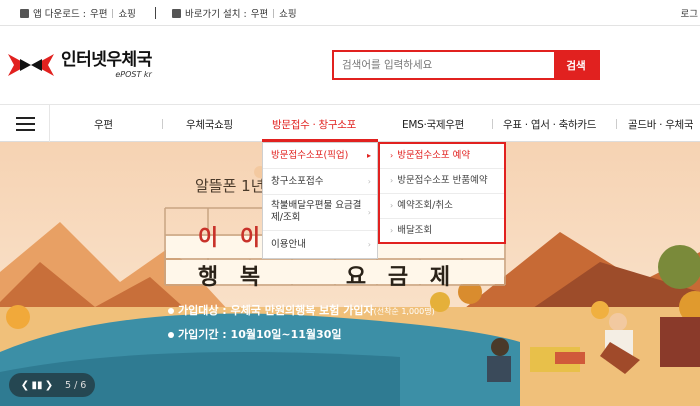 The image size is (700, 406). I want to click on banner-subtitle: 알뜰폰 1년, so click(230, 186).